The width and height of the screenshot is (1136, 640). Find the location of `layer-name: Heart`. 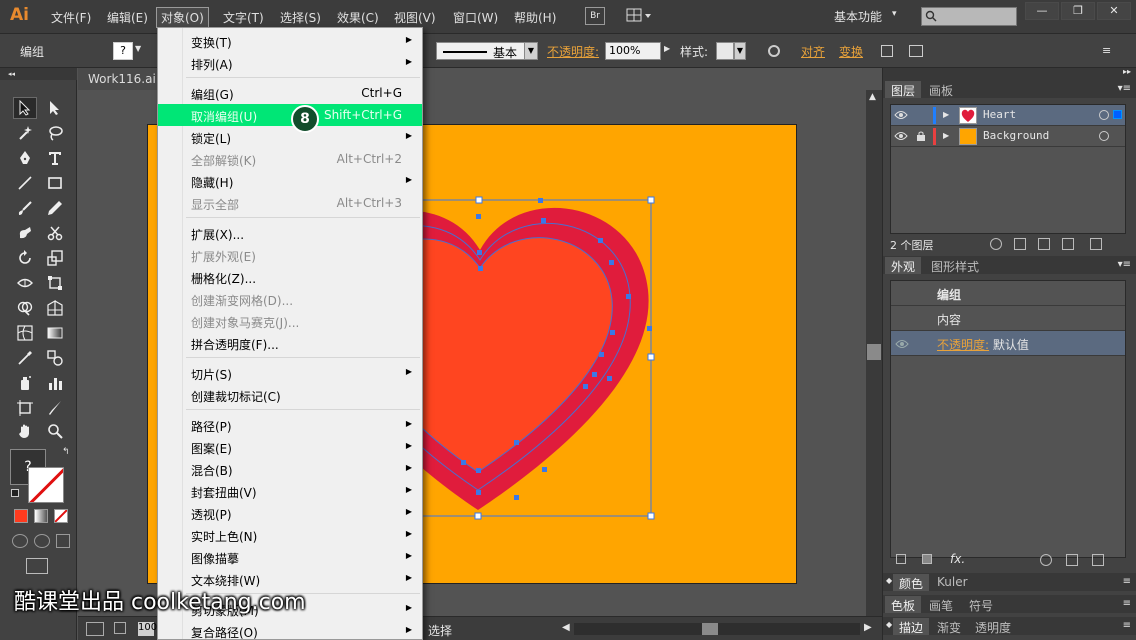

layer-name: Heart is located at coordinates (999, 114).